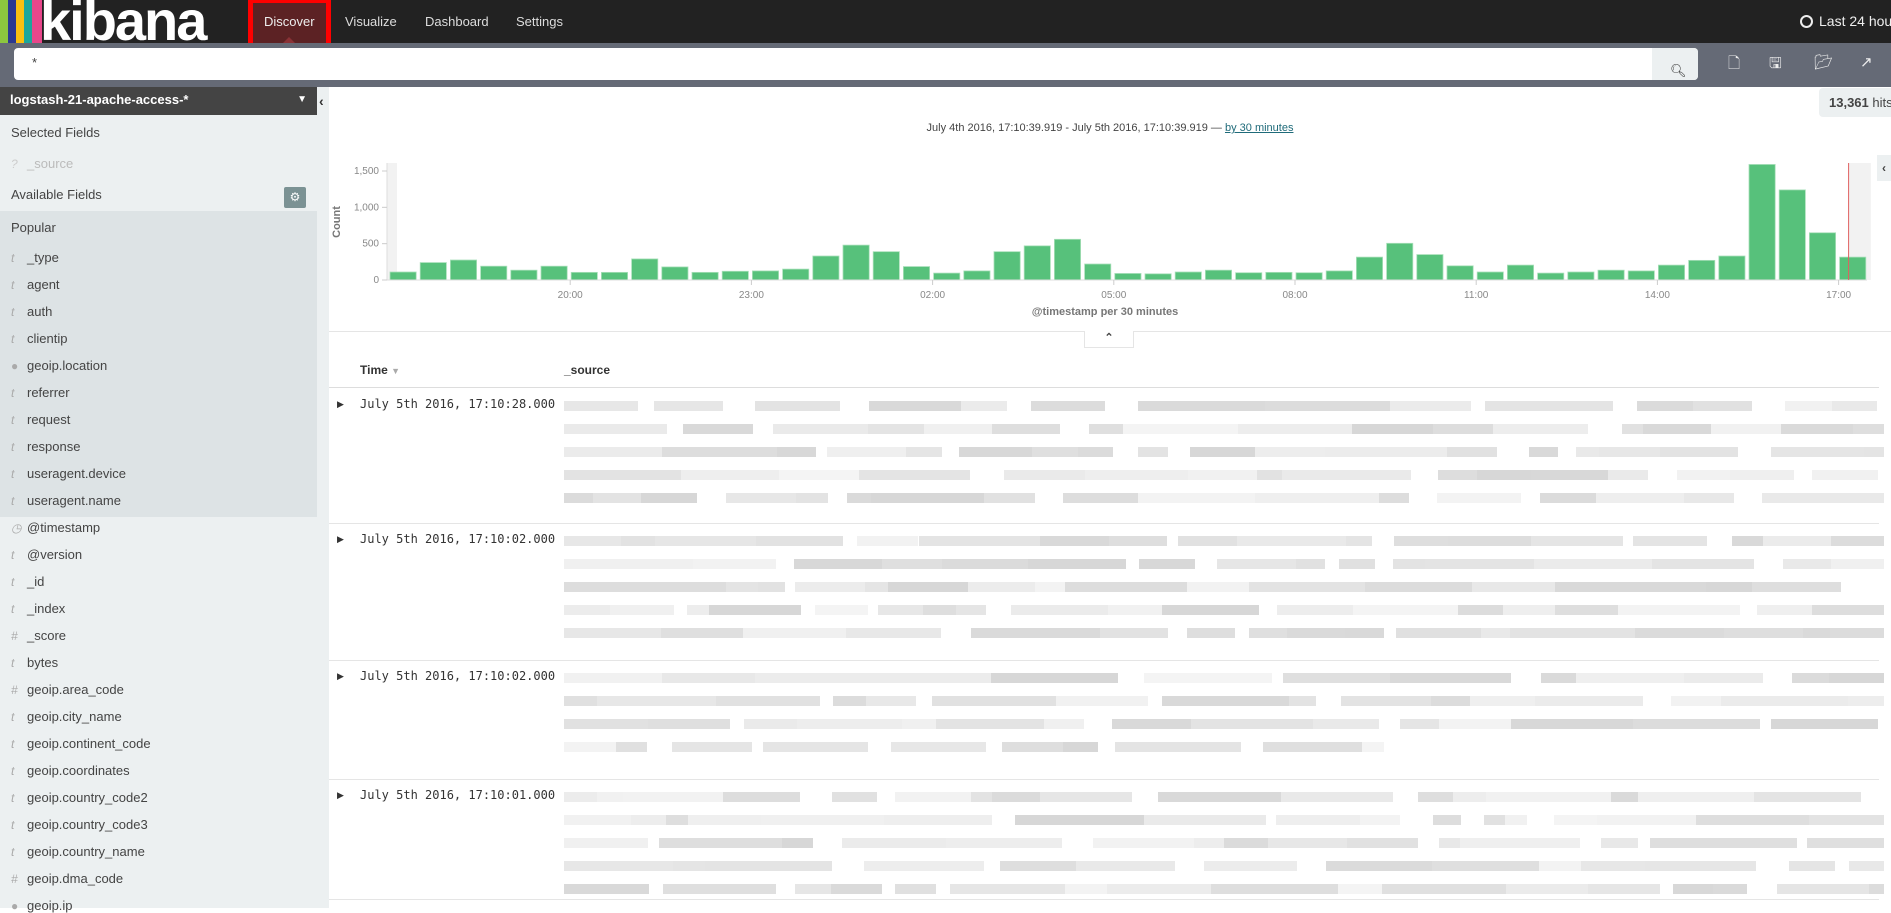 The height and width of the screenshot is (913, 1891). What do you see at coordinates (321, 101) in the screenshot?
I see `collapse-sidebar-button: ‹` at bounding box center [321, 101].